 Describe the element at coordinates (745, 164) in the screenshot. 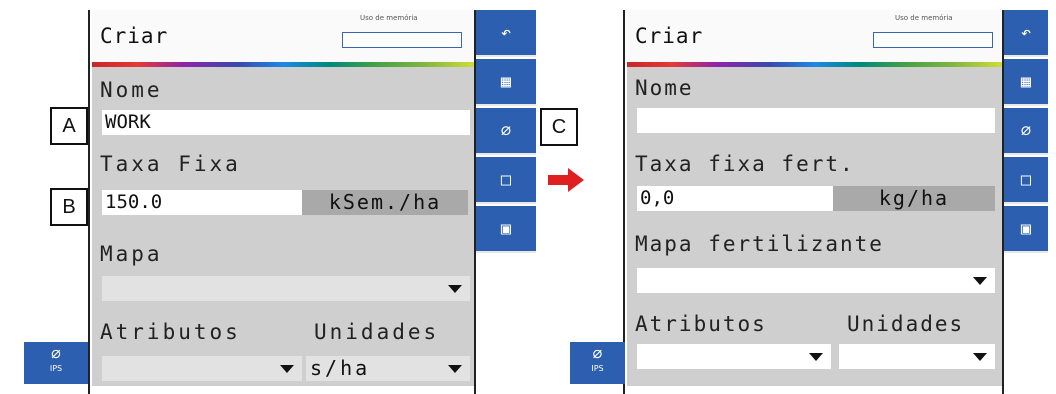

I see `fixed-rate-label: Taxa fixa fert.` at that location.